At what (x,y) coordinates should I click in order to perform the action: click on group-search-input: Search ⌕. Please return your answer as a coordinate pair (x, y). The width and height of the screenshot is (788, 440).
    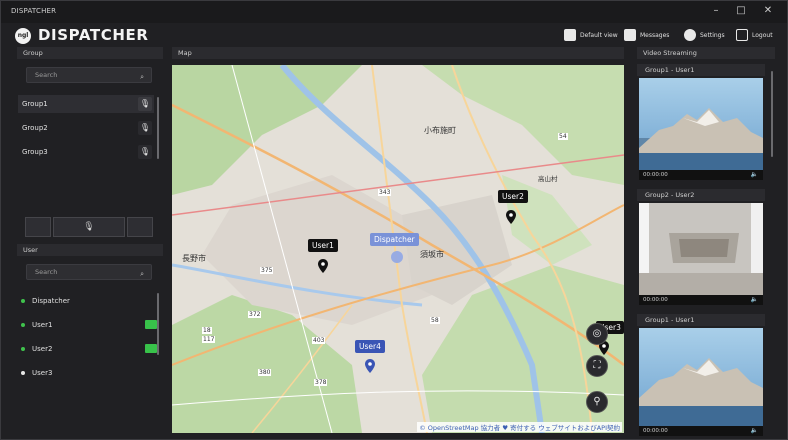
    Looking at the image, I should click on (89, 75).